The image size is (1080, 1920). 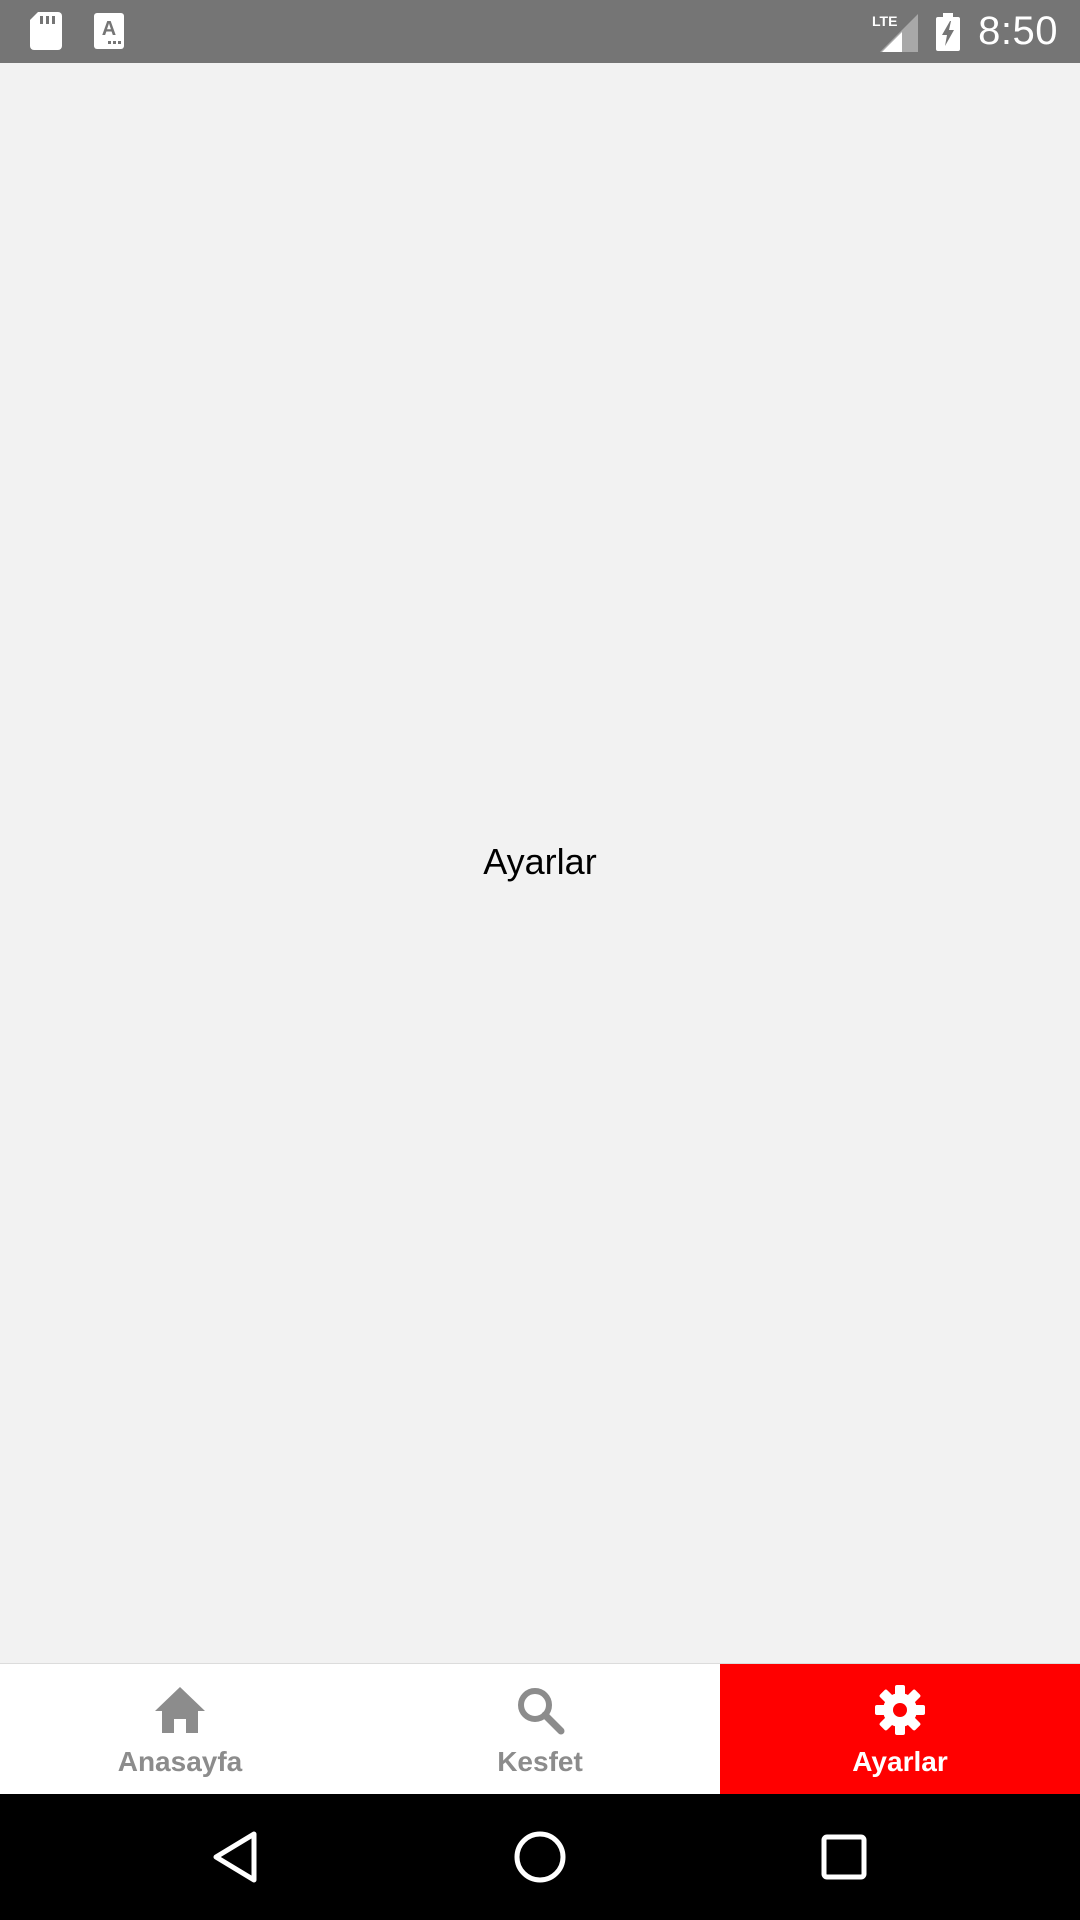 I want to click on text-a-icon: A, so click(x=109, y=31).